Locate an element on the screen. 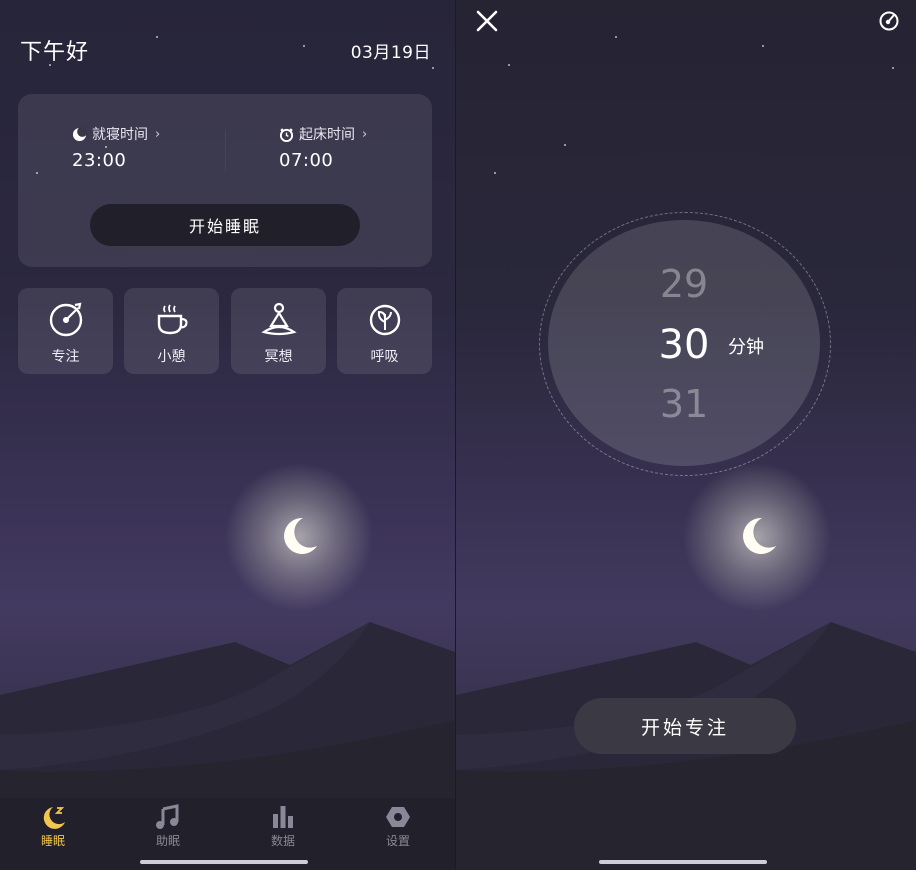 The height and width of the screenshot is (870, 916). tab-sleep: 睡眠 is located at coordinates (53, 829).